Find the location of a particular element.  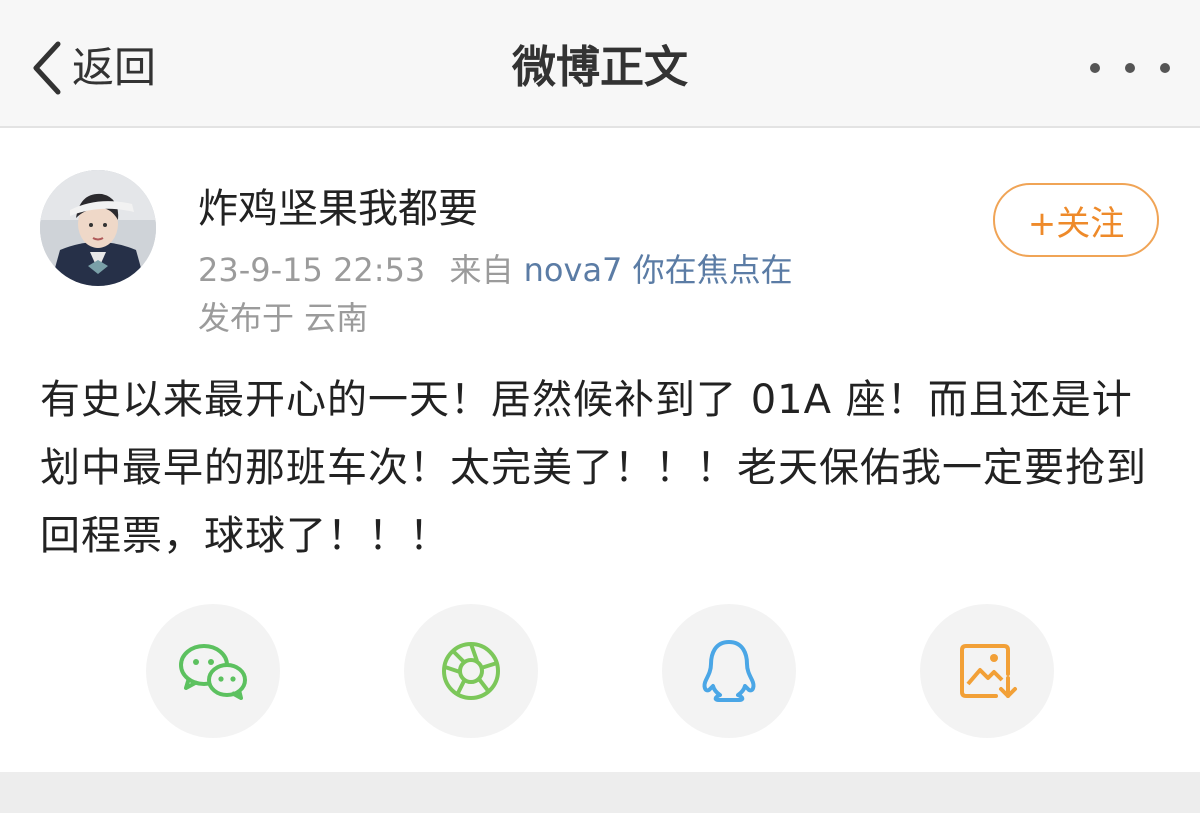

avatar-image is located at coordinates (98, 228).